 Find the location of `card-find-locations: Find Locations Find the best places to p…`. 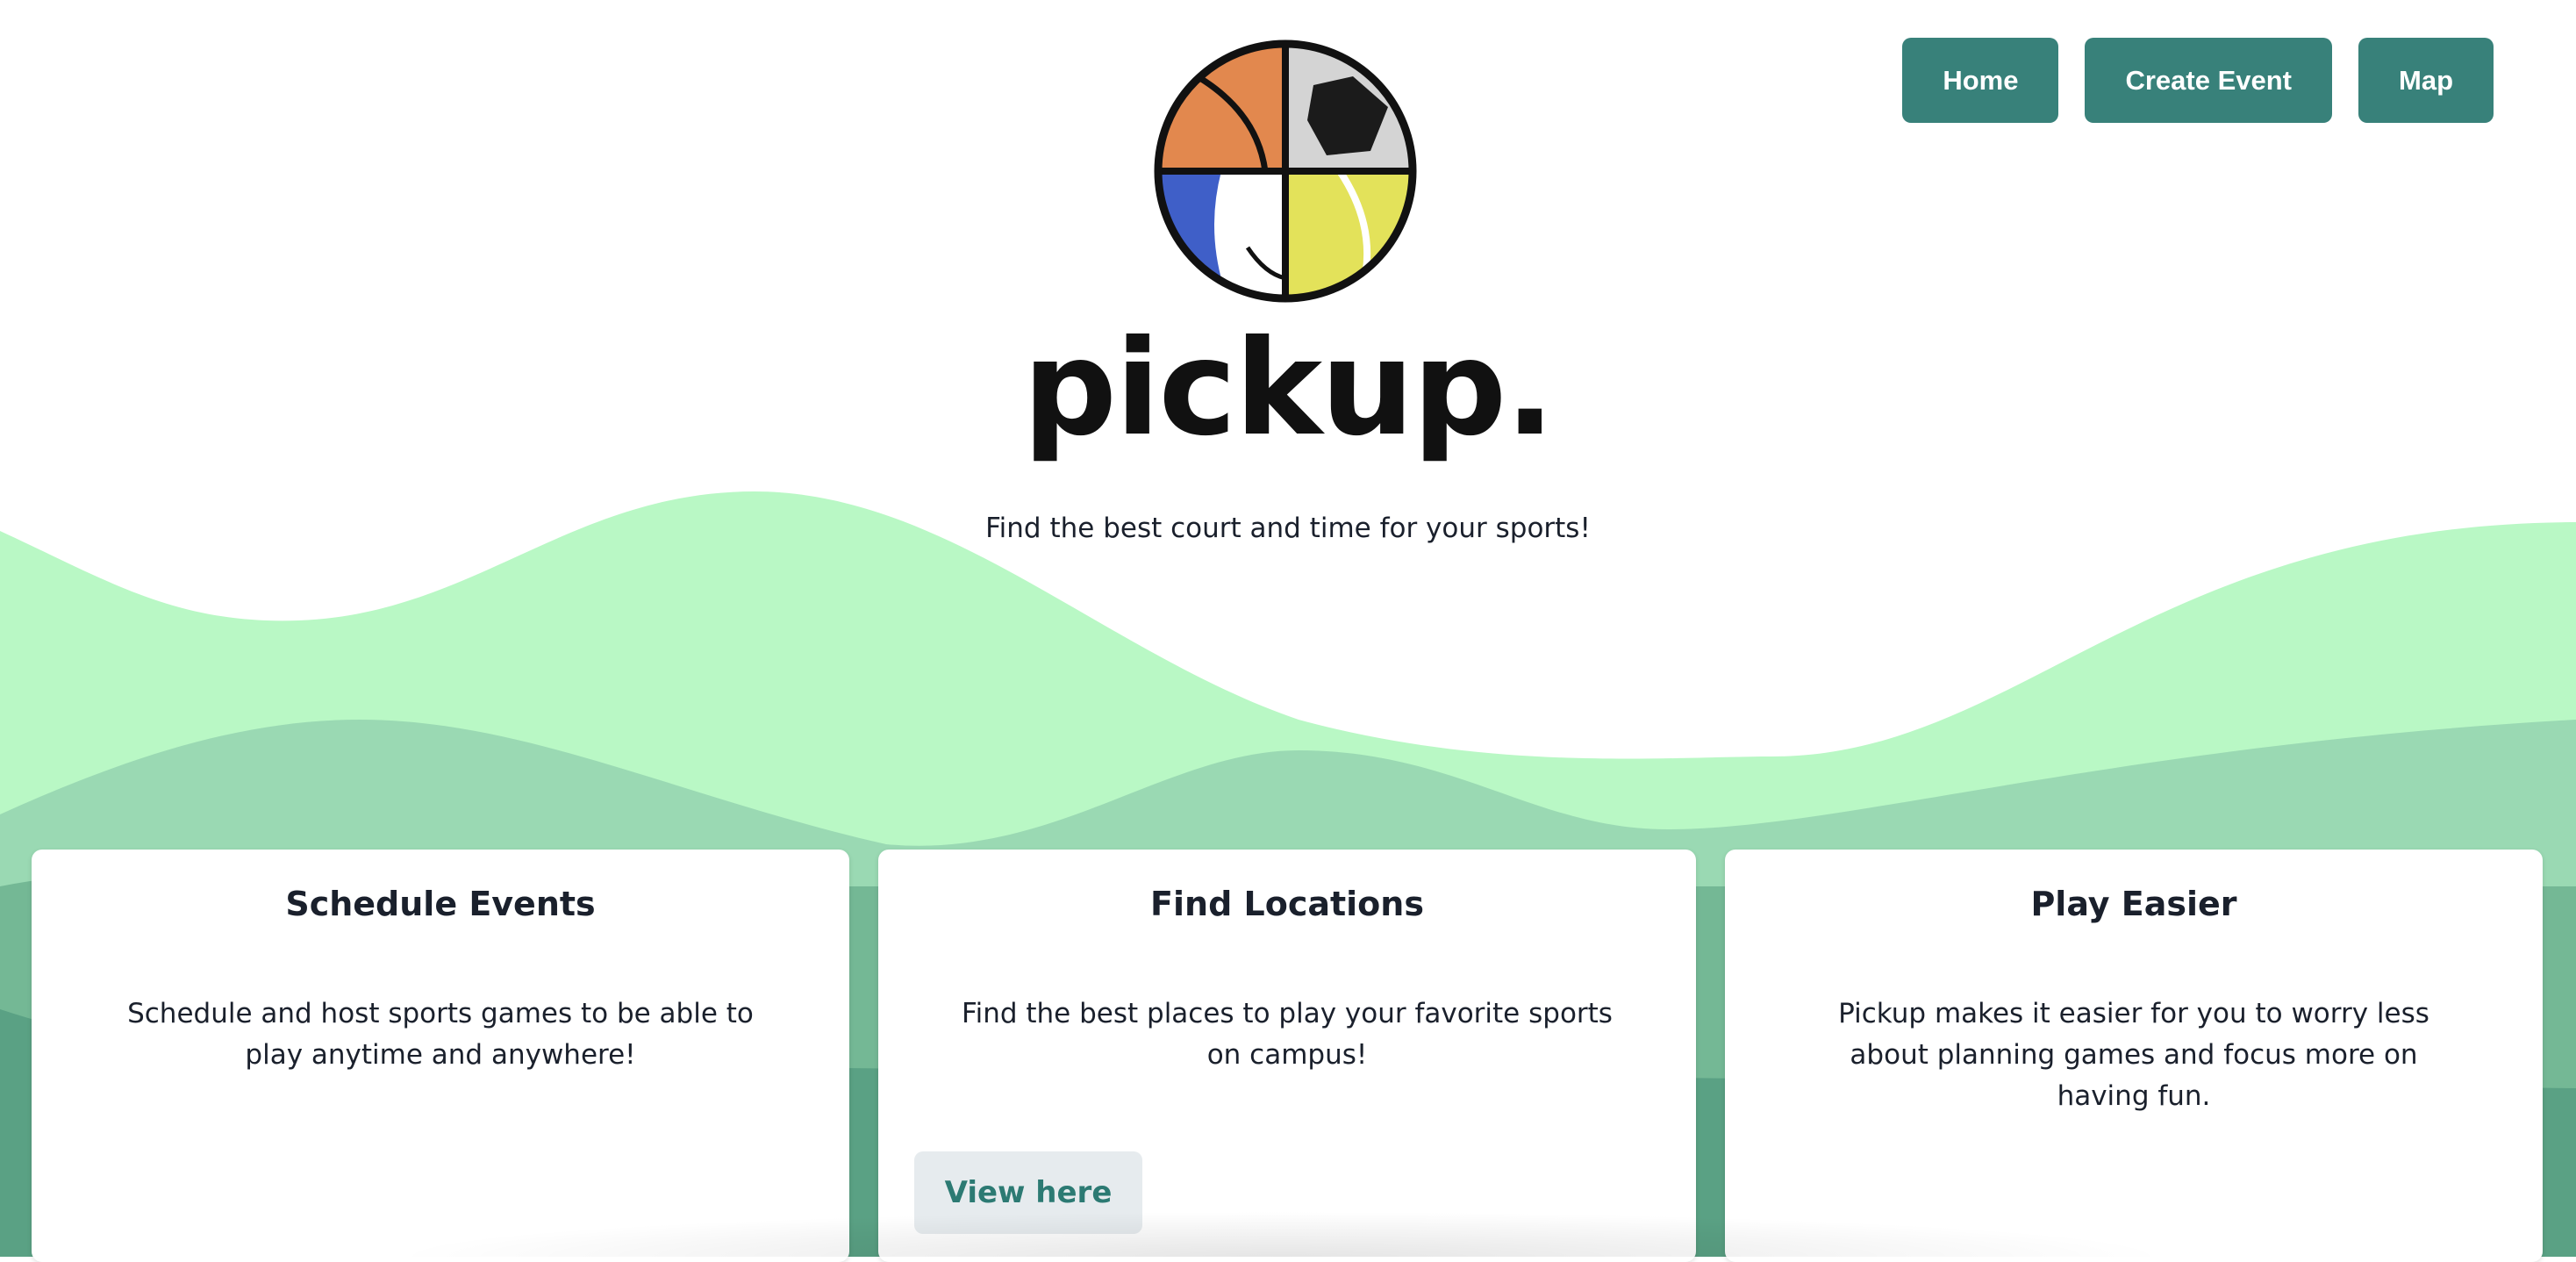

card-find-locations: Find Locations Find the best places to p… is located at coordinates (1287, 1056).